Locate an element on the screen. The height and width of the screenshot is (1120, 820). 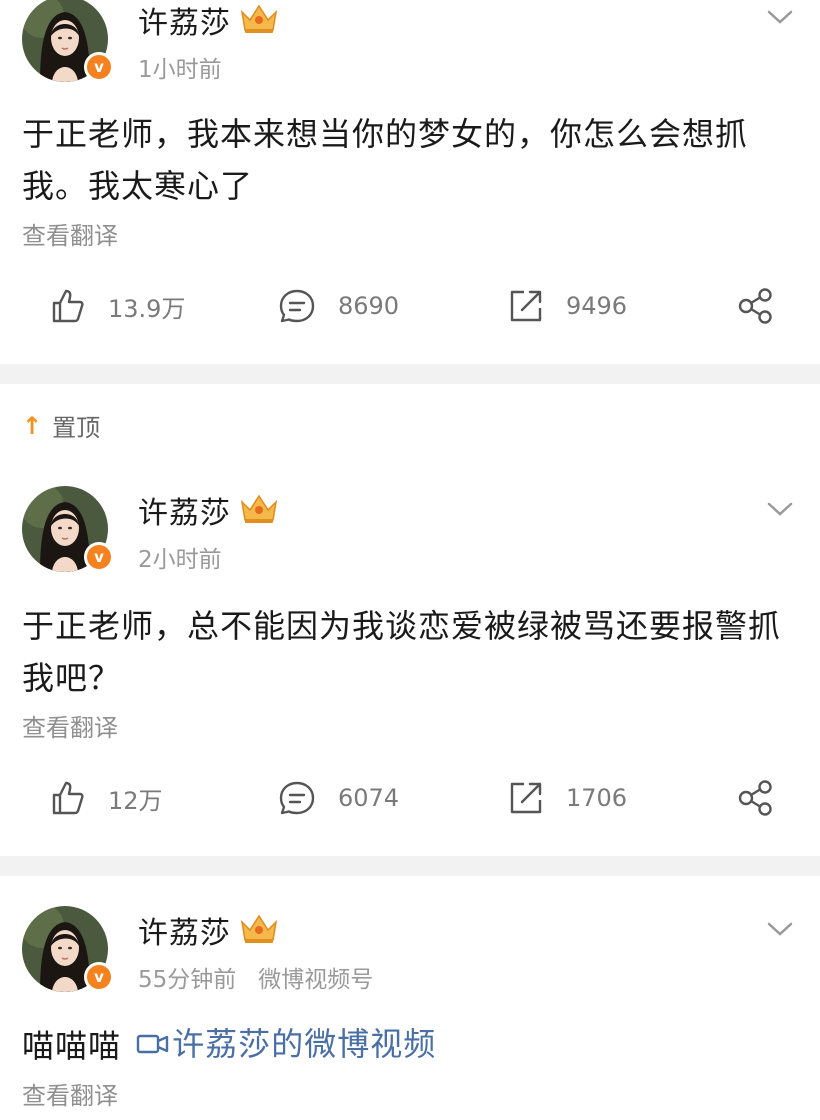
repost-button: 9496 is located at coordinates (567, 306).